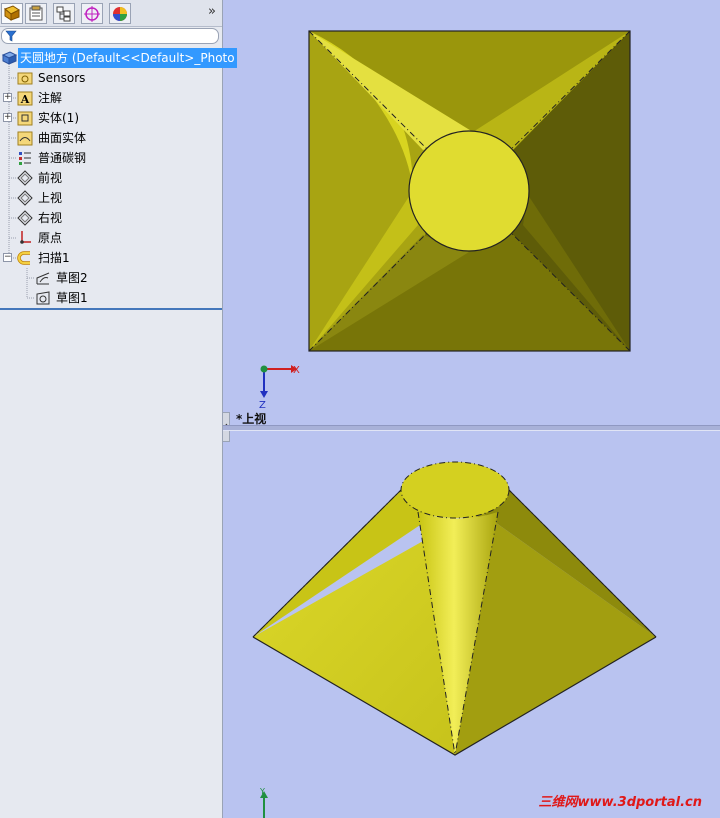  Describe the element at coordinates (72, 278) in the screenshot. I see `tree-item-label: 草图2` at that location.